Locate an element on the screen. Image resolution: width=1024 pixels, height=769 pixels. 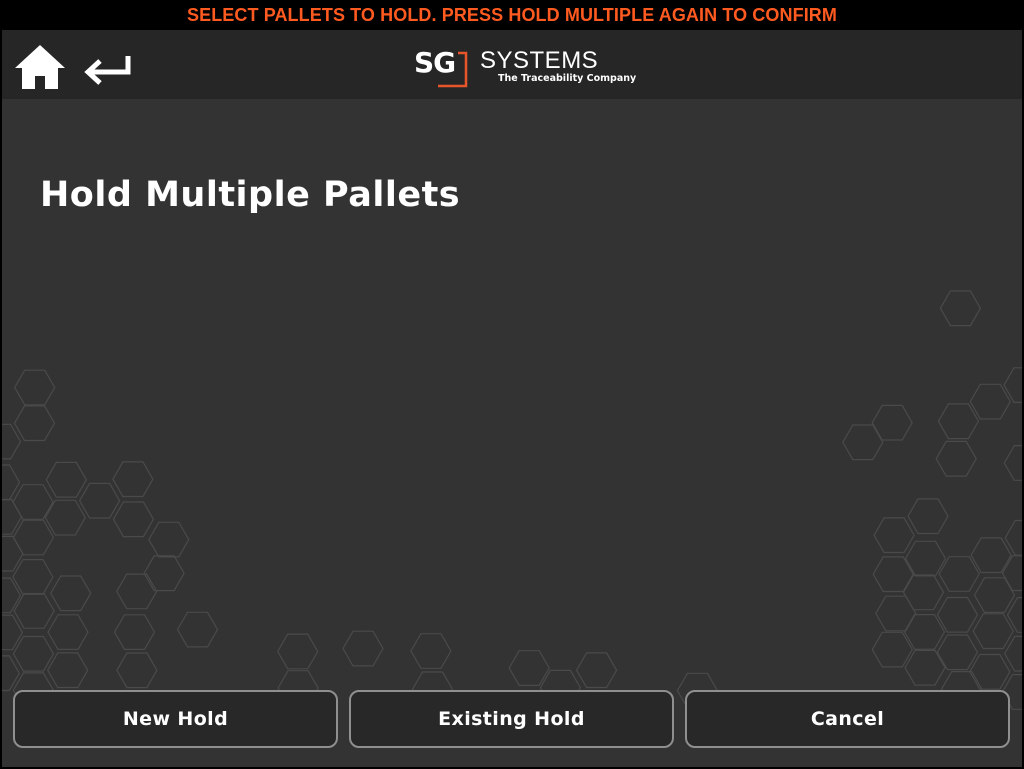
home-button is located at coordinates (40, 67).